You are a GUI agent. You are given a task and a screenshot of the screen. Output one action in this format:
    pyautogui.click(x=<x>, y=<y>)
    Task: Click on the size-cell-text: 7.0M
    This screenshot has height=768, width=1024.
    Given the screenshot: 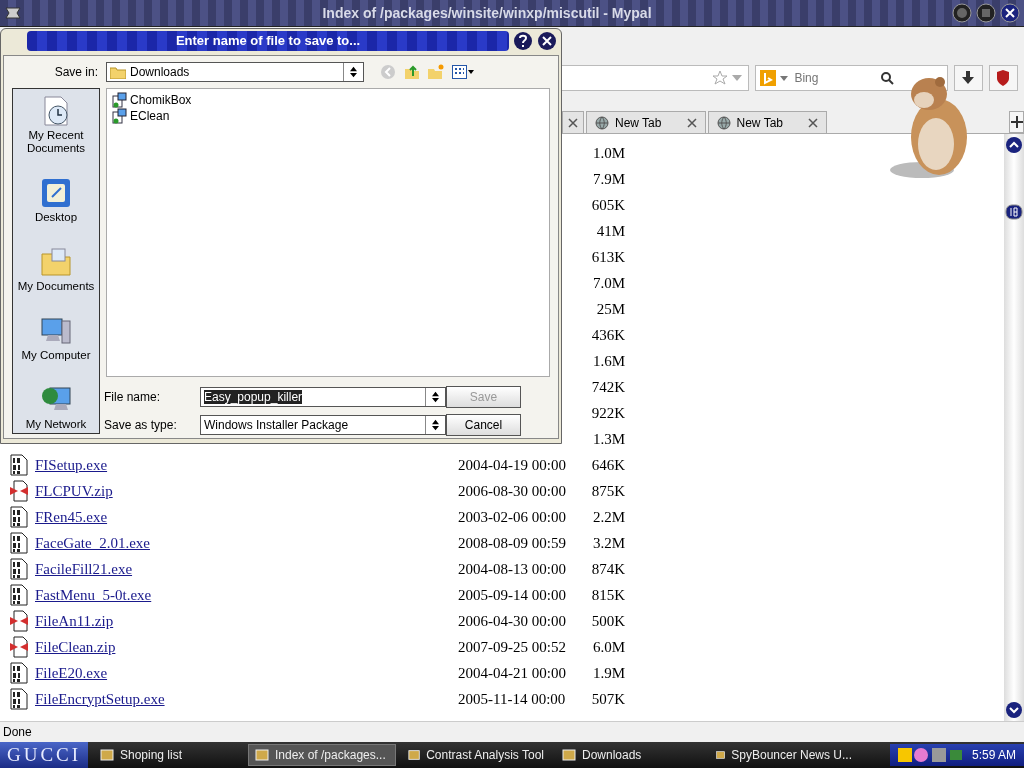 What is the action you would take?
    pyautogui.click(x=608, y=283)
    